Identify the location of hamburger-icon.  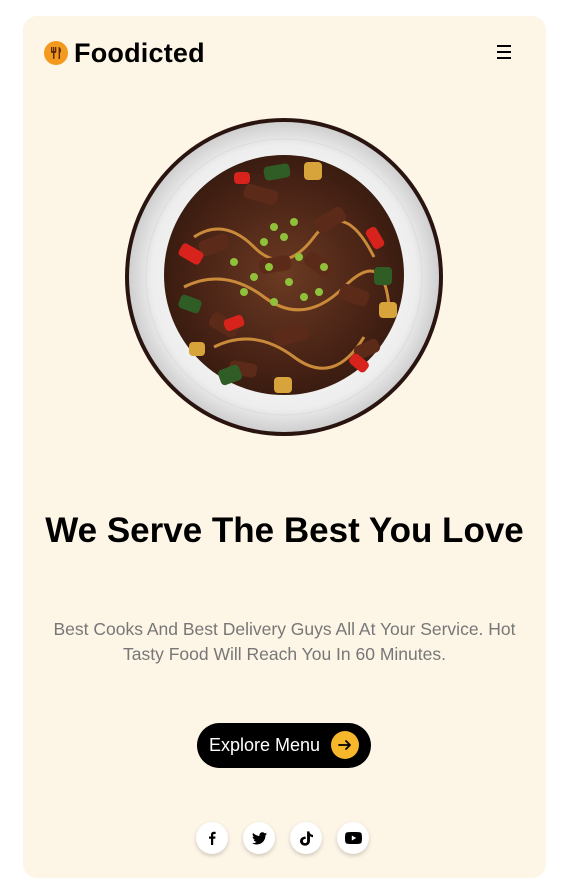
(504, 46).